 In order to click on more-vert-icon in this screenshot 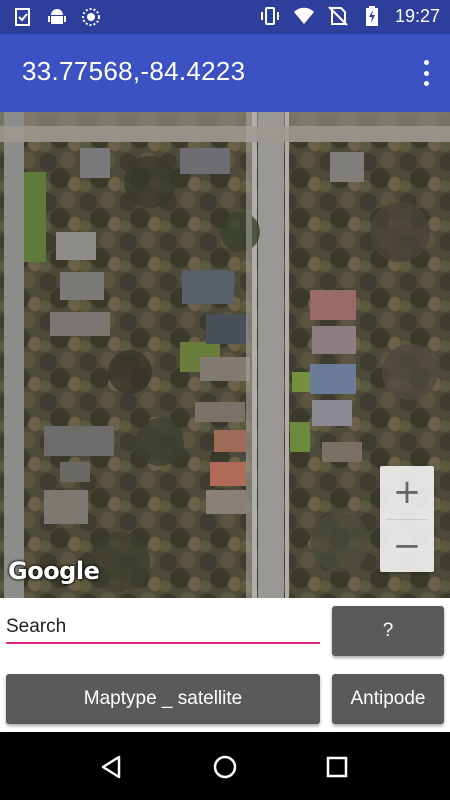, I will do `click(426, 73)`.